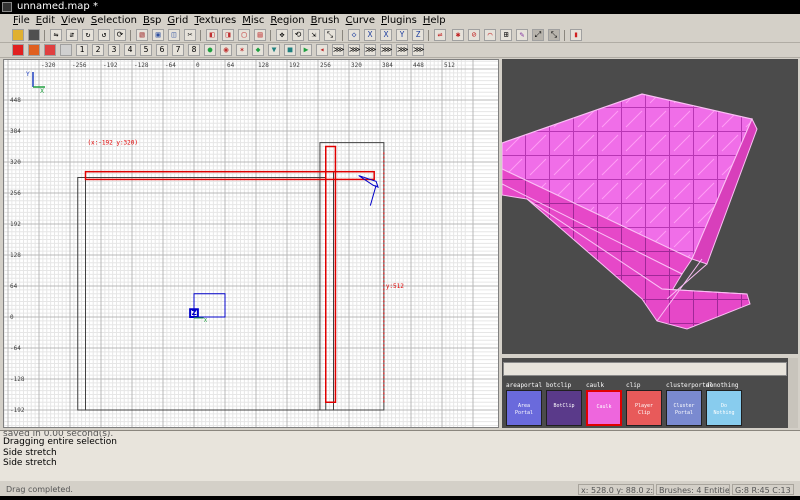 This screenshot has width=800, height=500. I want to click on status-coords: x: 528.0 y: 88.0 z: 0.0, so click(616, 489).